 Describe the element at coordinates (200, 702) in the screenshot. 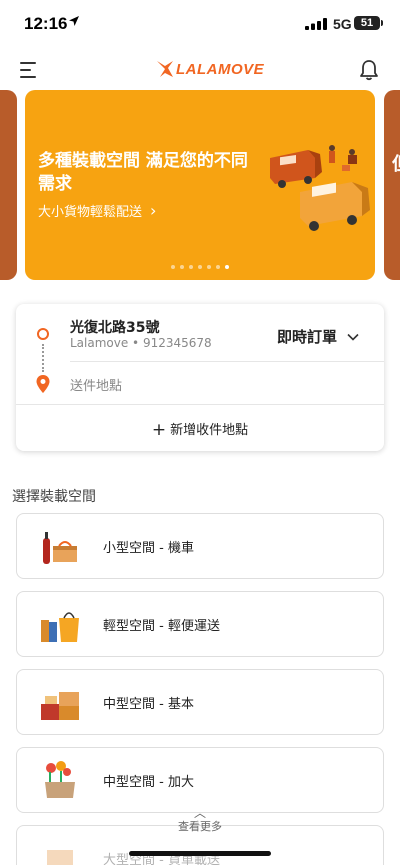

I see `vehicle-option: 中型空間 - 基本` at that location.